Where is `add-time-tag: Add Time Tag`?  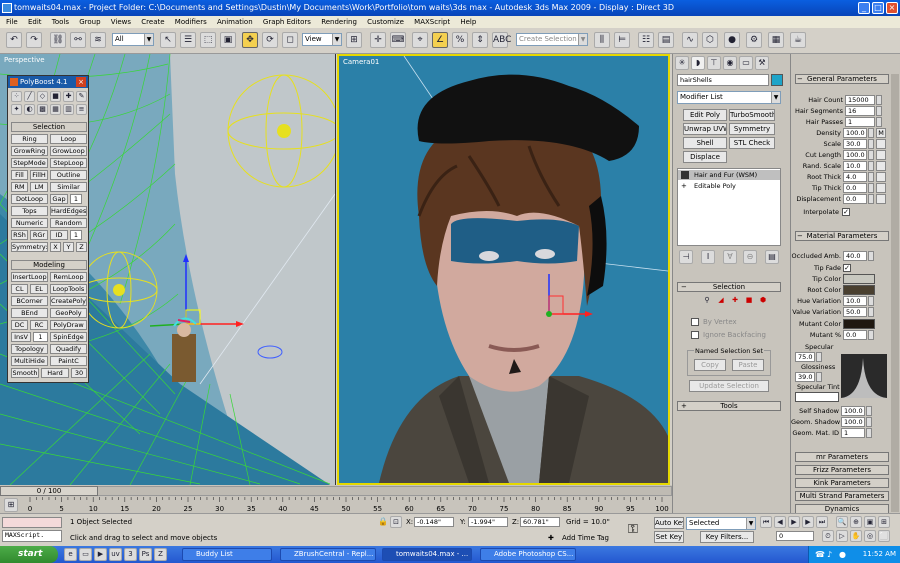 add-time-tag: Add Time Tag is located at coordinates (585, 538).